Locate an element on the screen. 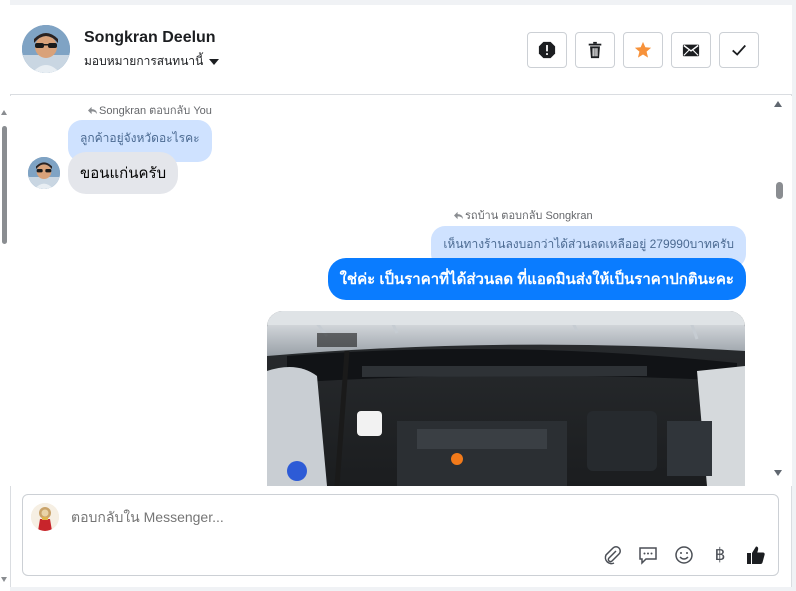 The width and height of the screenshot is (796, 591). contact-avatar is located at coordinates (46, 49).